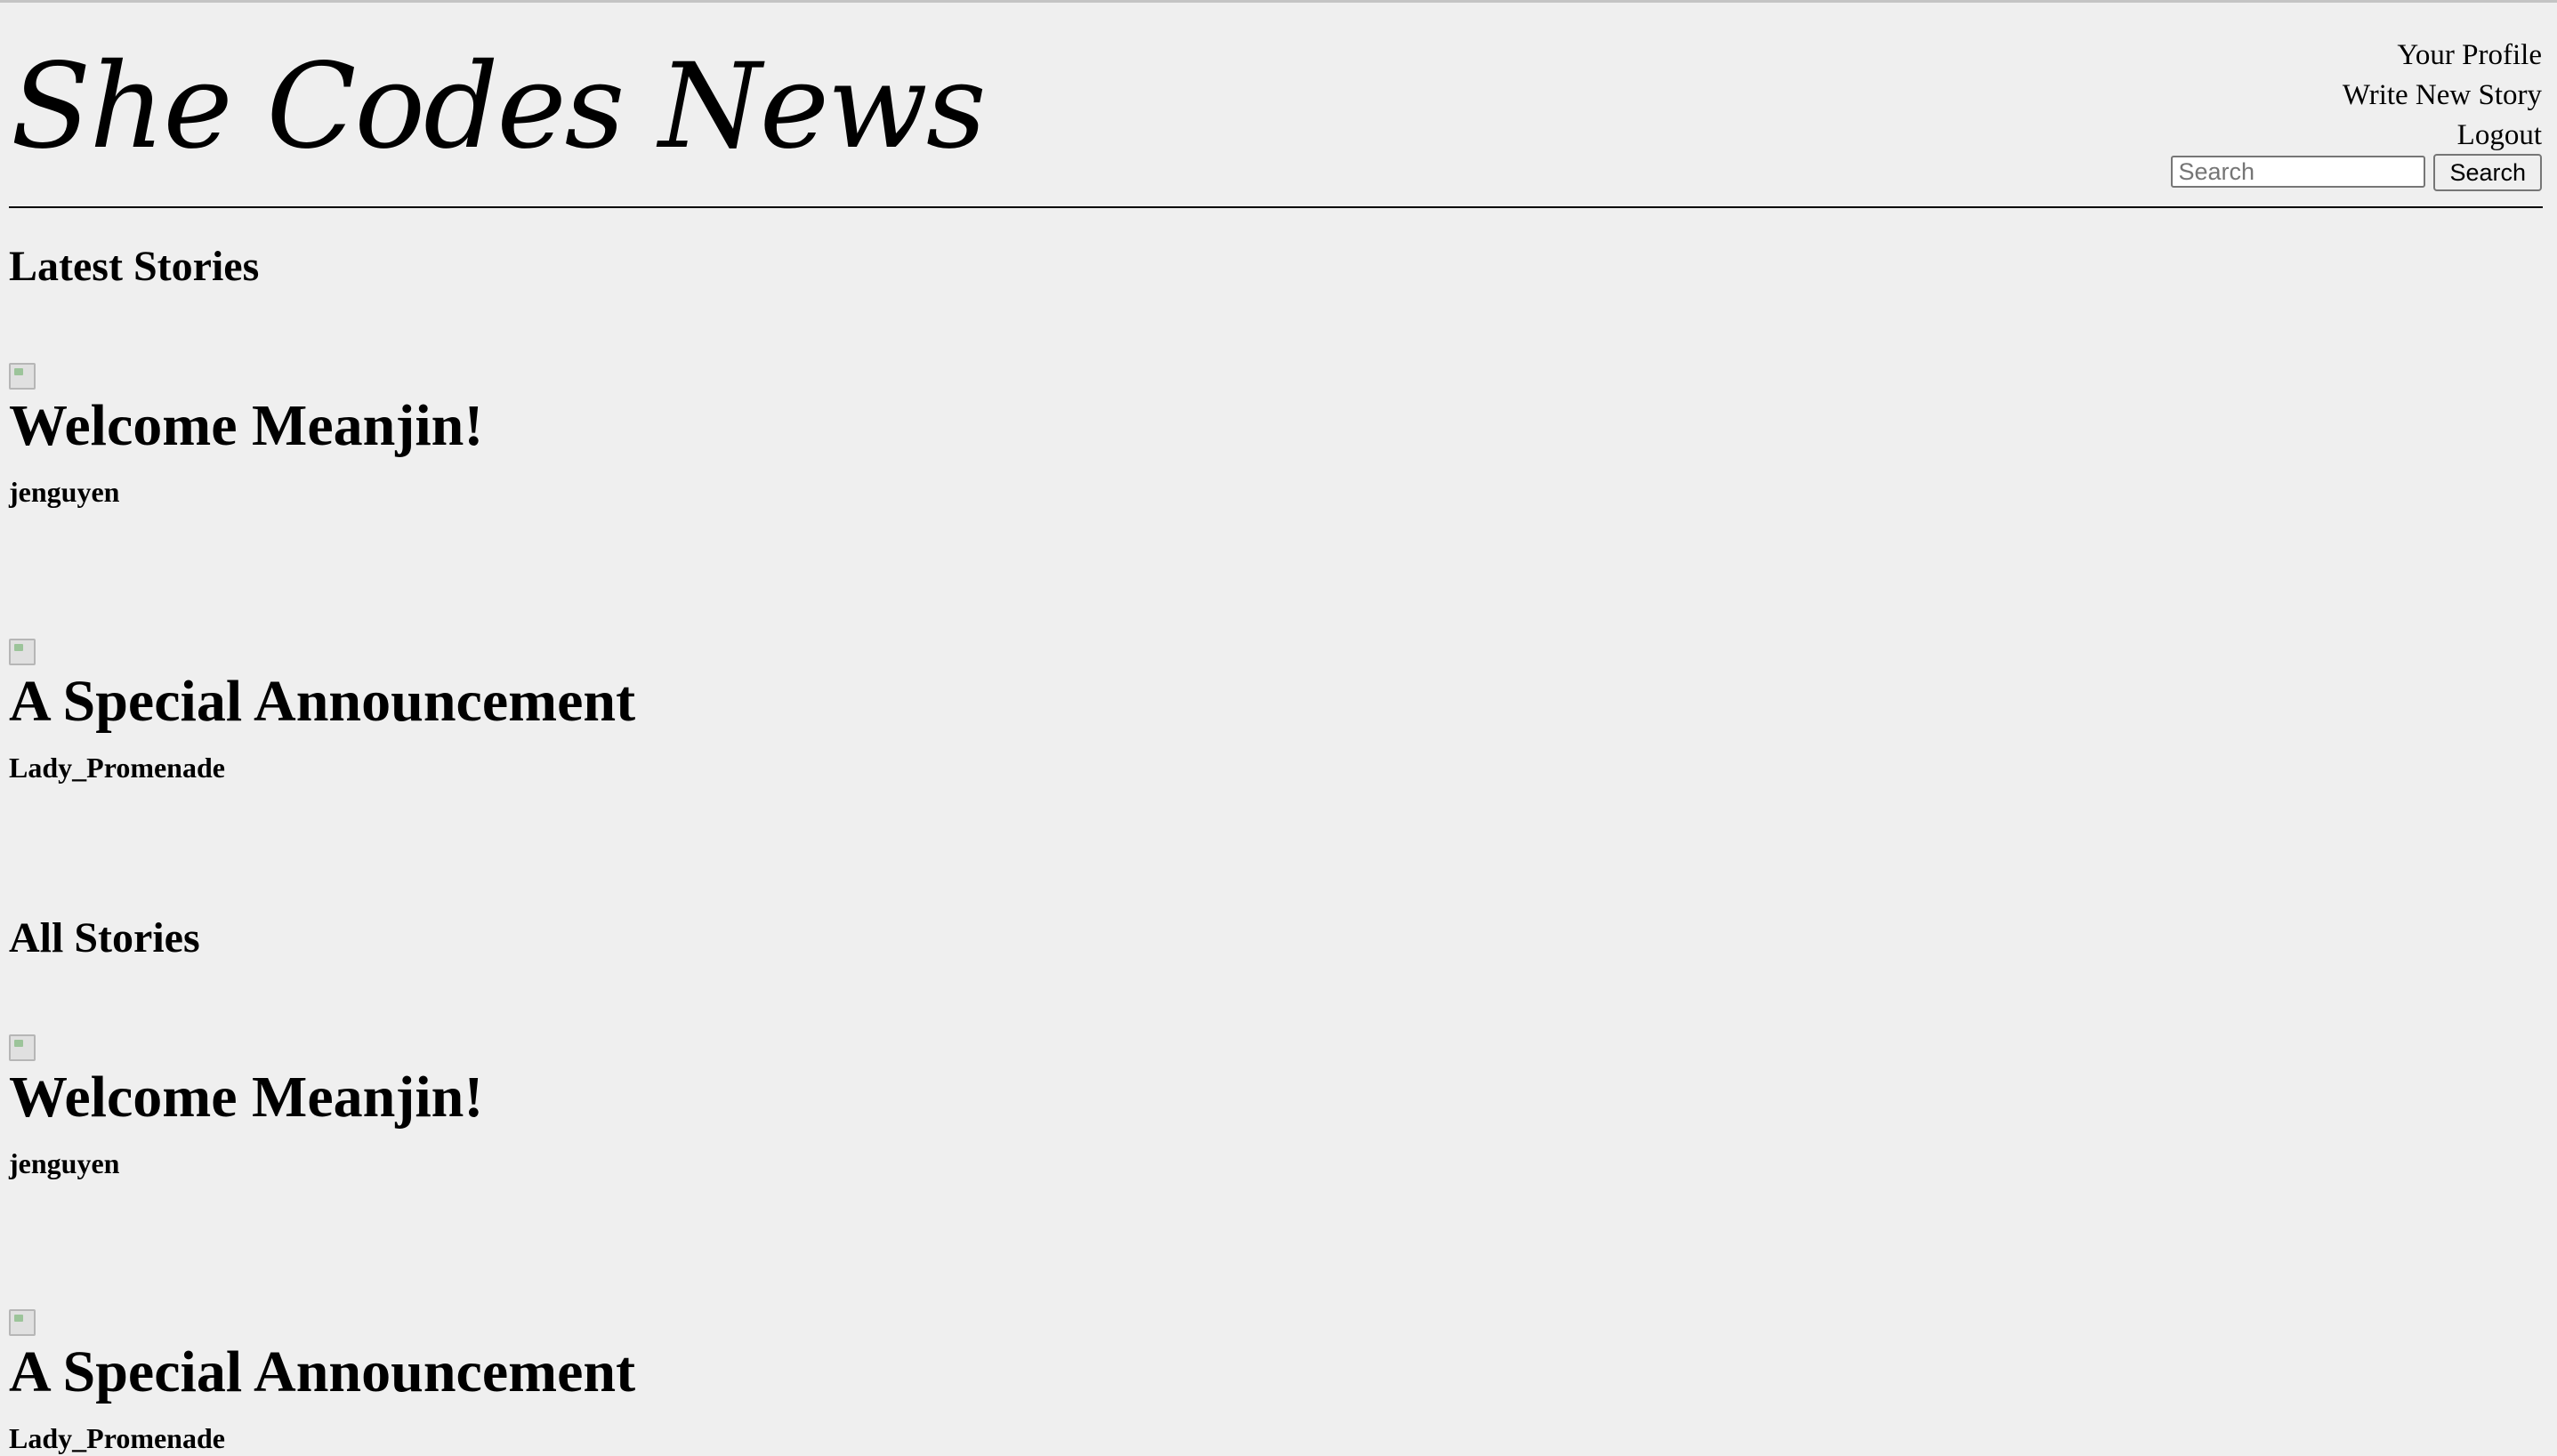 This screenshot has width=2557, height=1456. Describe the element at coordinates (2442, 56) in the screenshot. I see `nav-link-your-profile: Your Profile` at that location.